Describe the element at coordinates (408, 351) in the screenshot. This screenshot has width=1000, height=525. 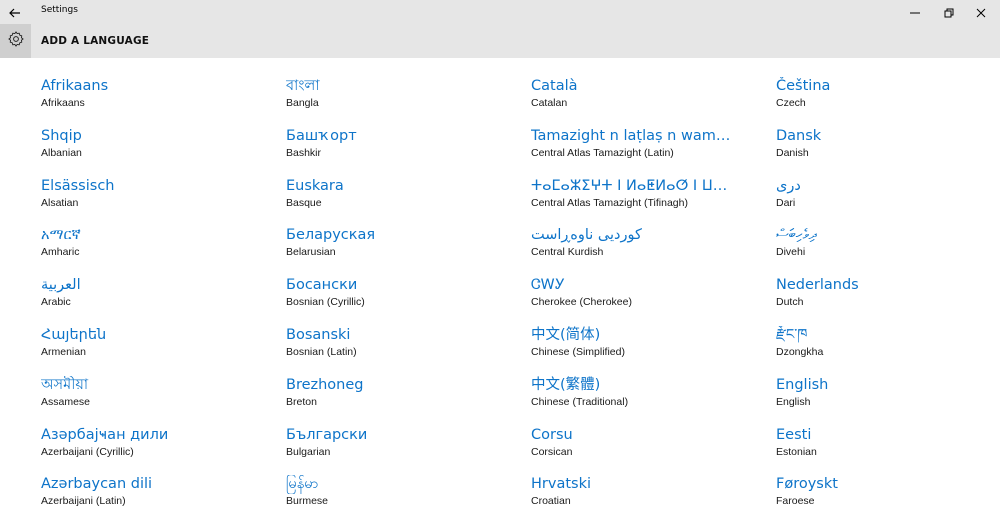
I see `language-item: Bosanski Bosnian (Latin)` at that location.